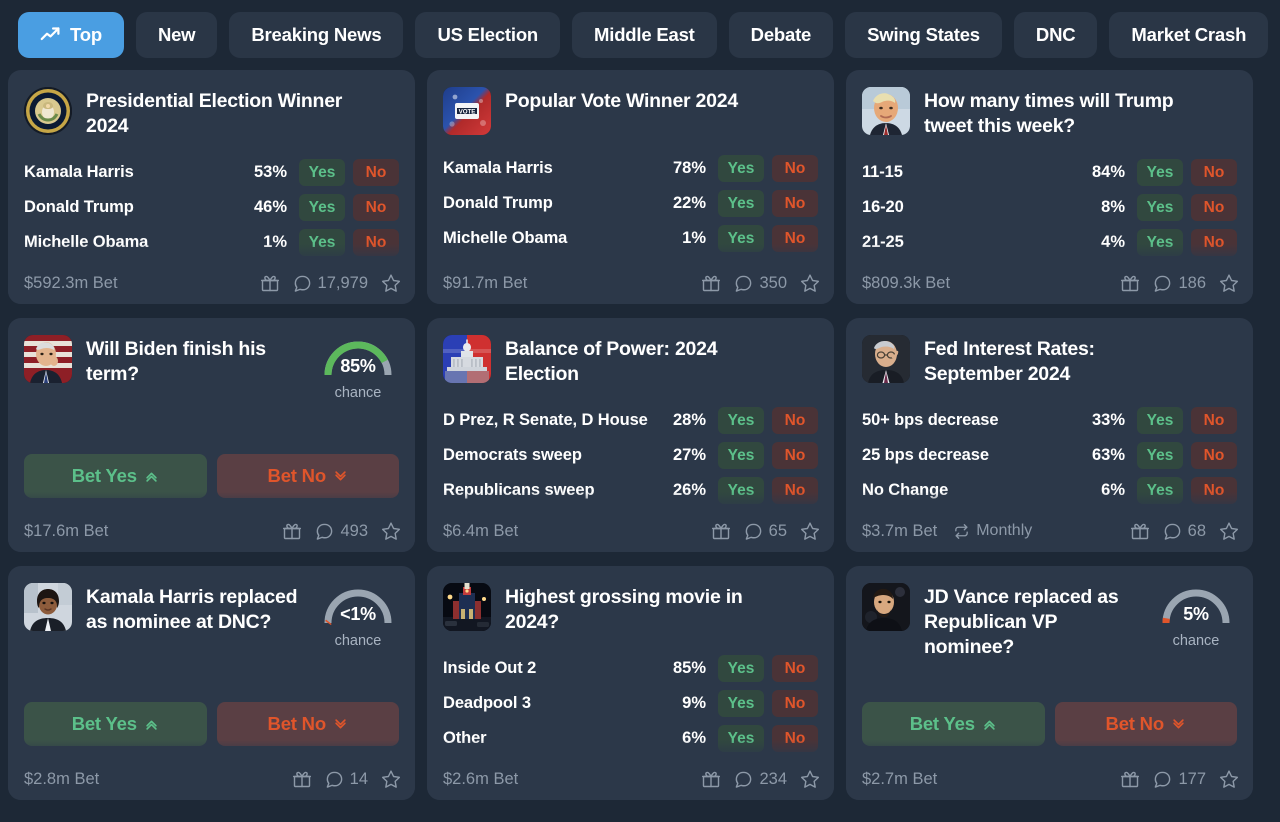 Image resolution: width=1280 pixels, height=822 pixels. What do you see at coordinates (316, 35) in the screenshot?
I see `tab-breaking-news: Breaking News` at bounding box center [316, 35].